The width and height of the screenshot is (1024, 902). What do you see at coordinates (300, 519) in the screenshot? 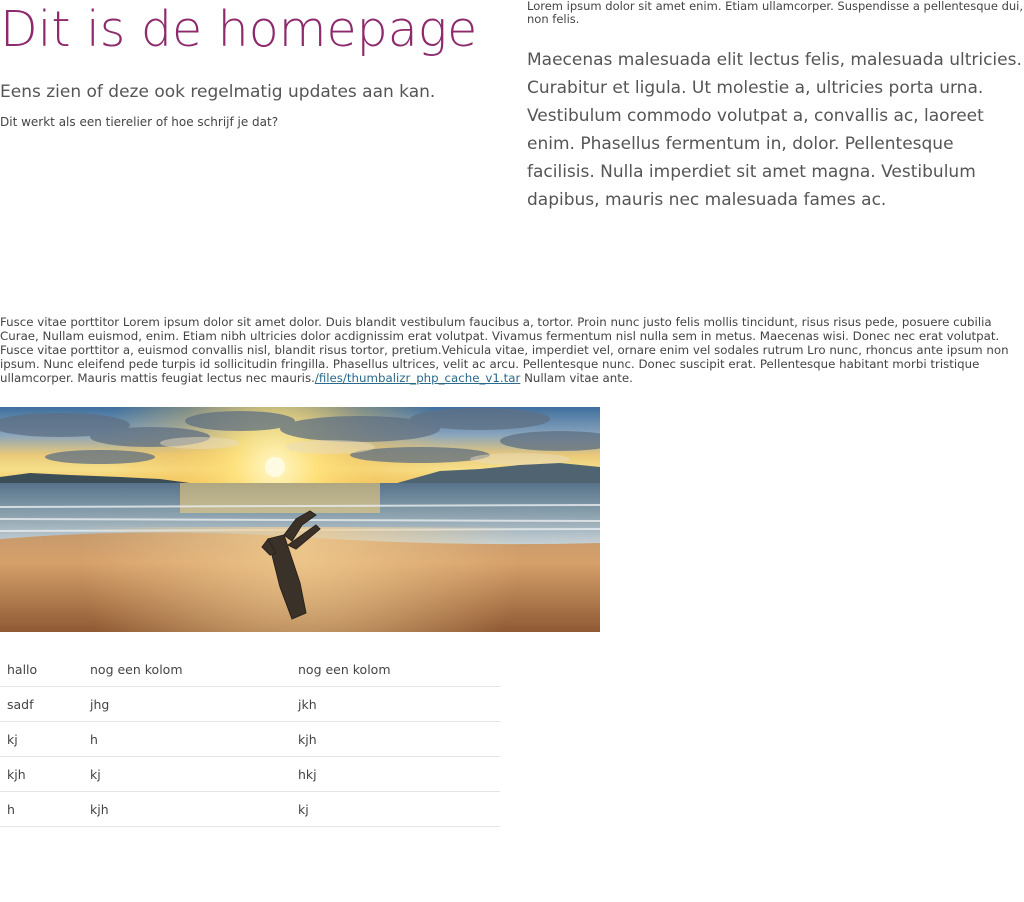
I see `beach-sunset-image` at bounding box center [300, 519].